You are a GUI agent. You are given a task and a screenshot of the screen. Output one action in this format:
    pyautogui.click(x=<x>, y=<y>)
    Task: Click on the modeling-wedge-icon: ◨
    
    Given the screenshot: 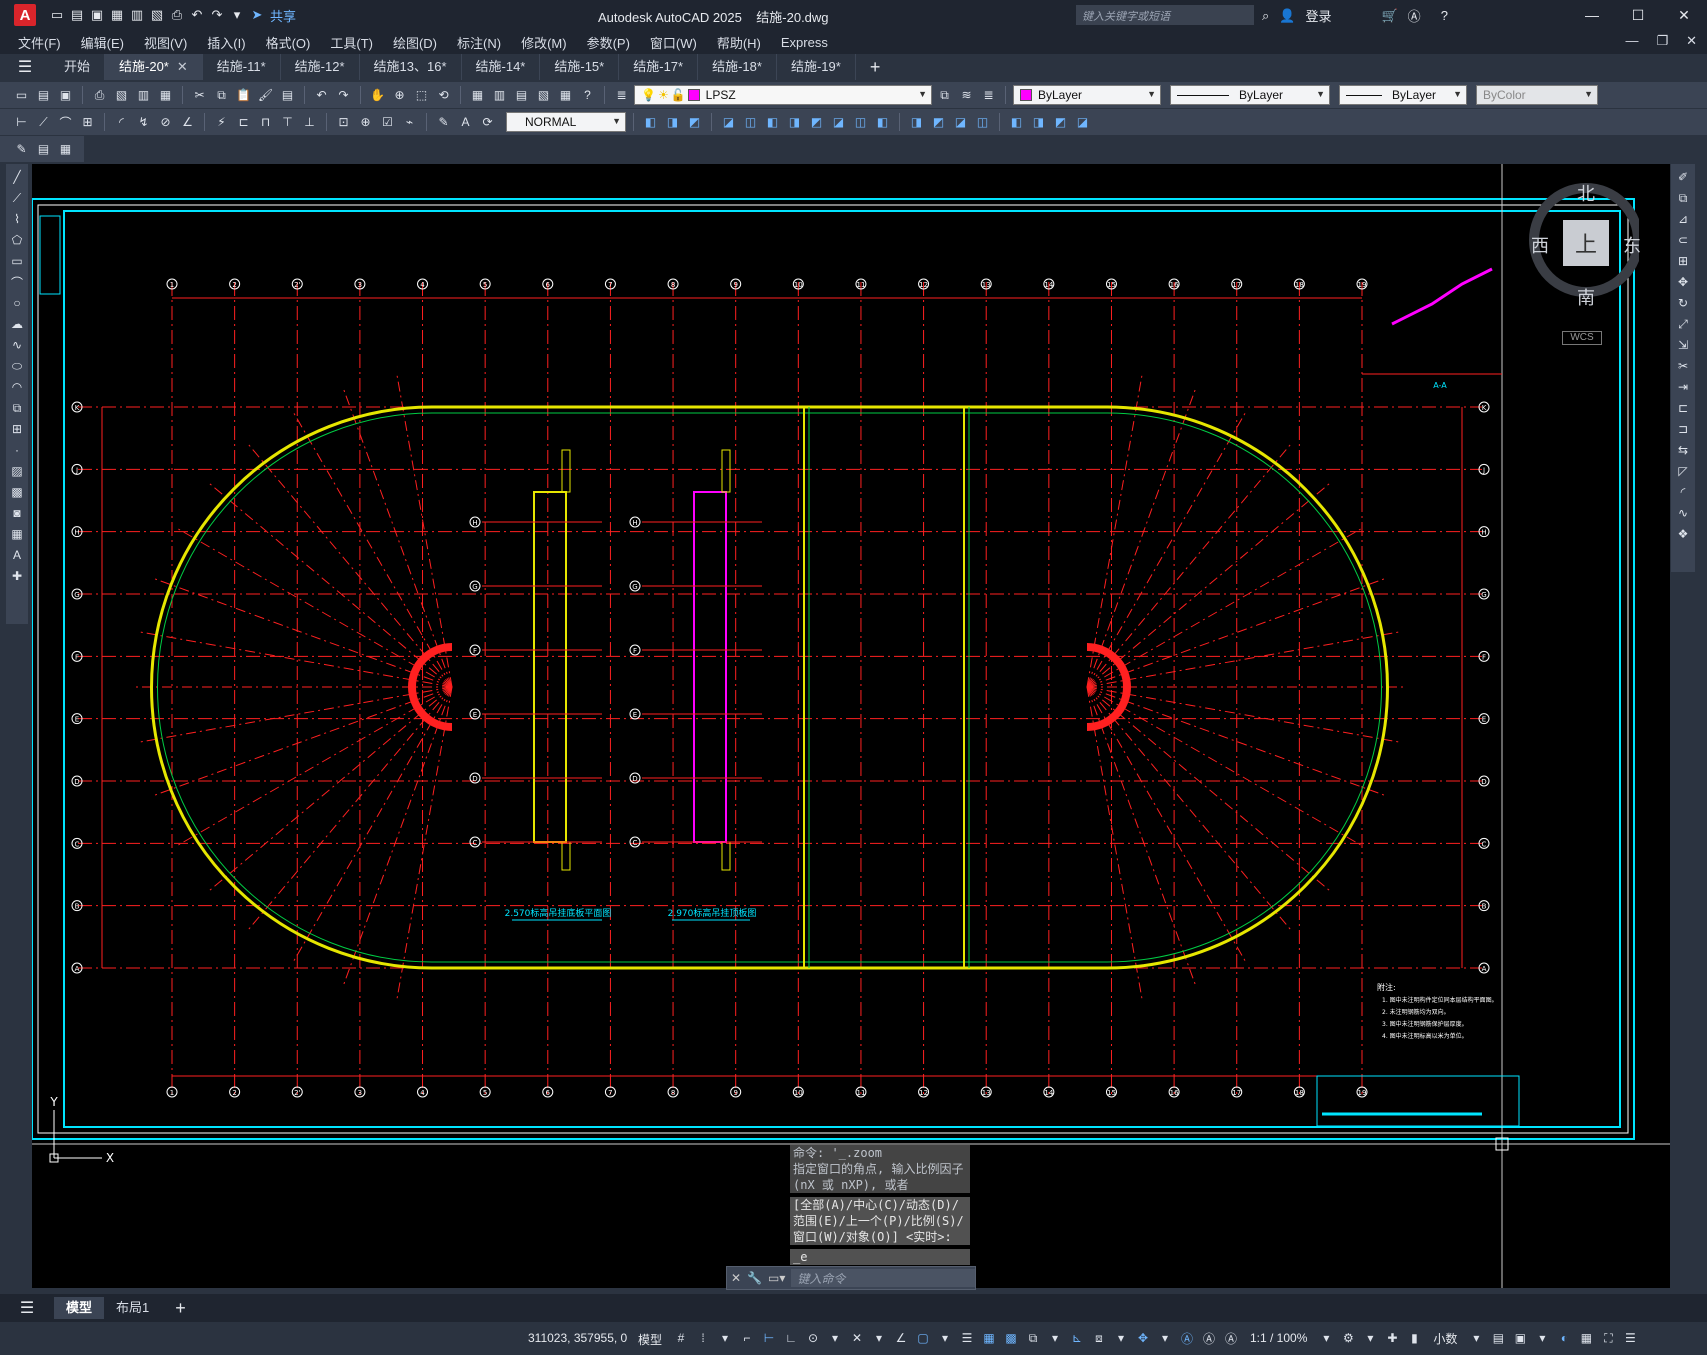 What is the action you would take?
    pyautogui.click(x=672, y=122)
    